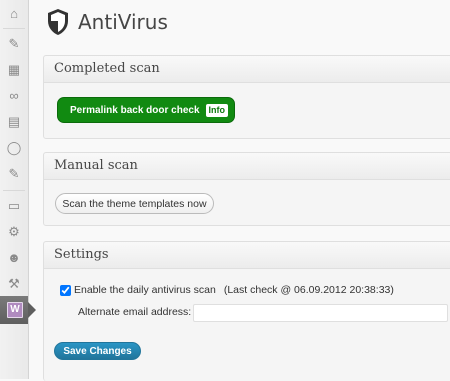 This screenshot has width=450, height=381. I want to click on dashboard-icon: ⌂, so click(14, 14).